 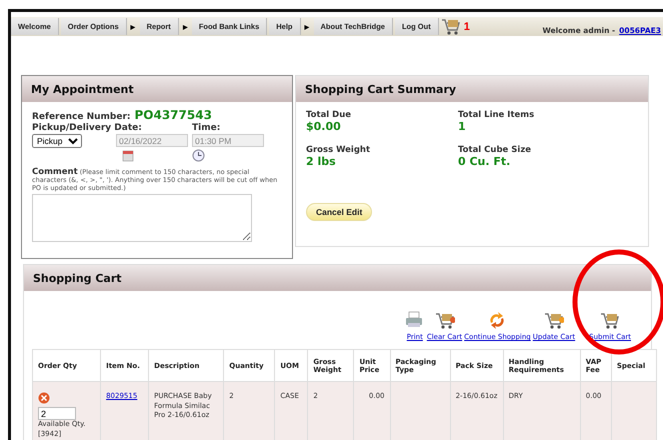 What do you see at coordinates (81, 117) in the screenshot?
I see `reference-label: Reference Number:` at bounding box center [81, 117].